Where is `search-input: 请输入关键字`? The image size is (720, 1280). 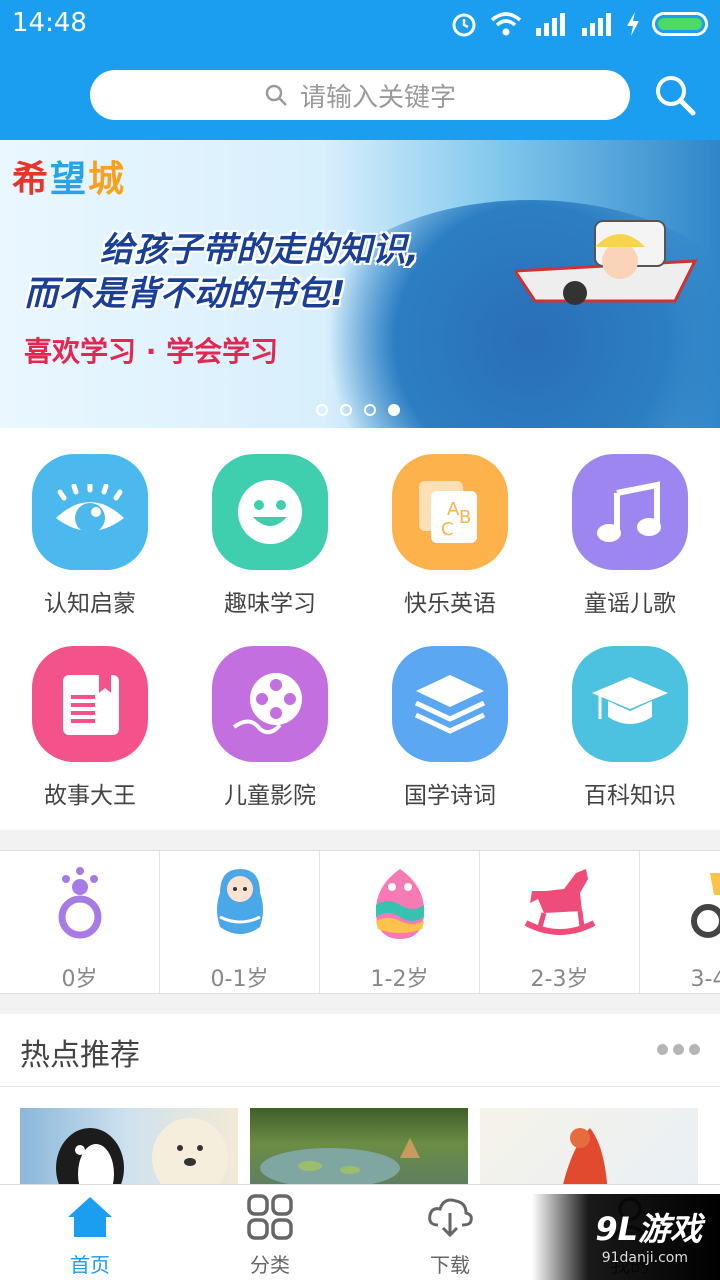 search-input: 请输入关键字 is located at coordinates (360, 95).